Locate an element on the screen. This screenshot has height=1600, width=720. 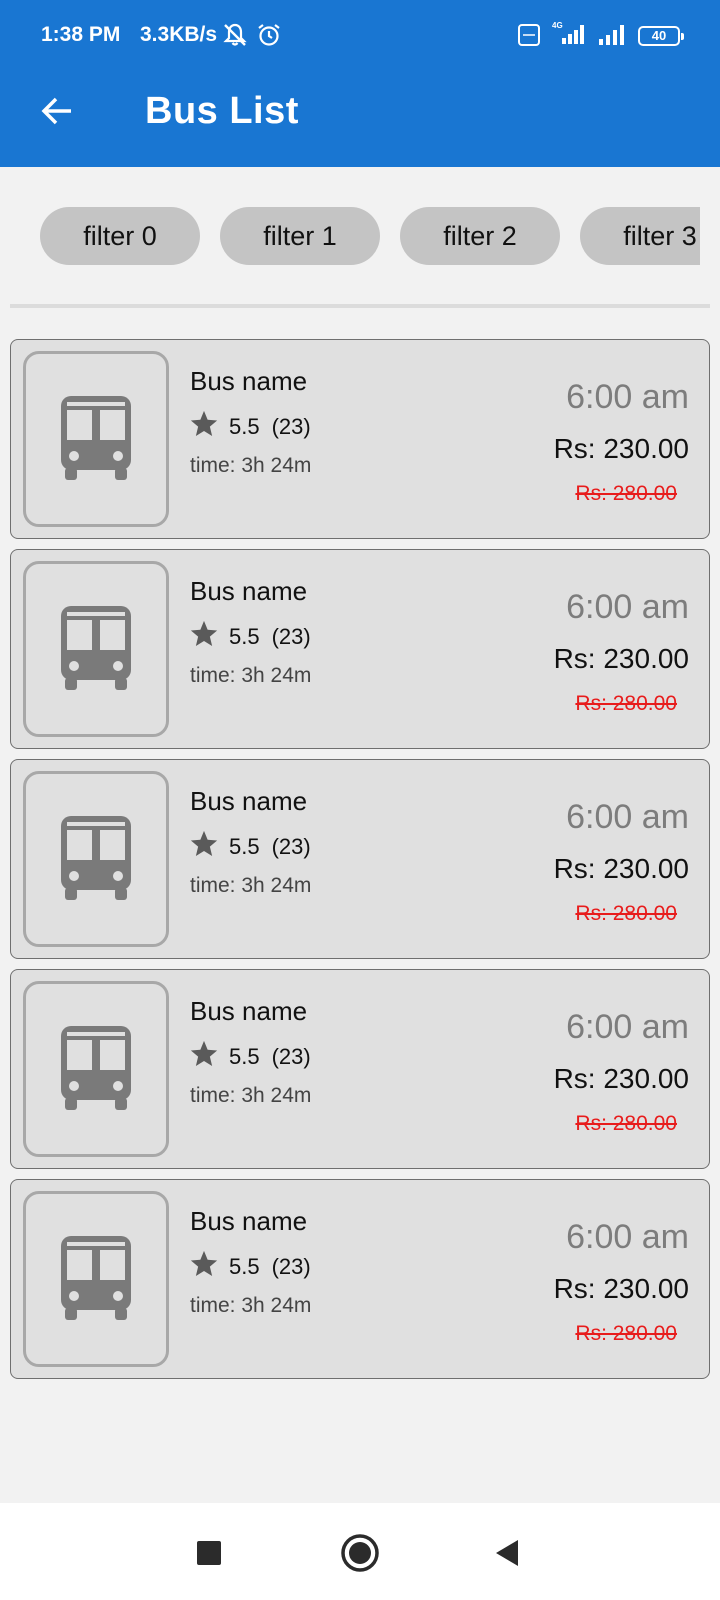
arrow-left-icon is located at coordinates (57, 113).